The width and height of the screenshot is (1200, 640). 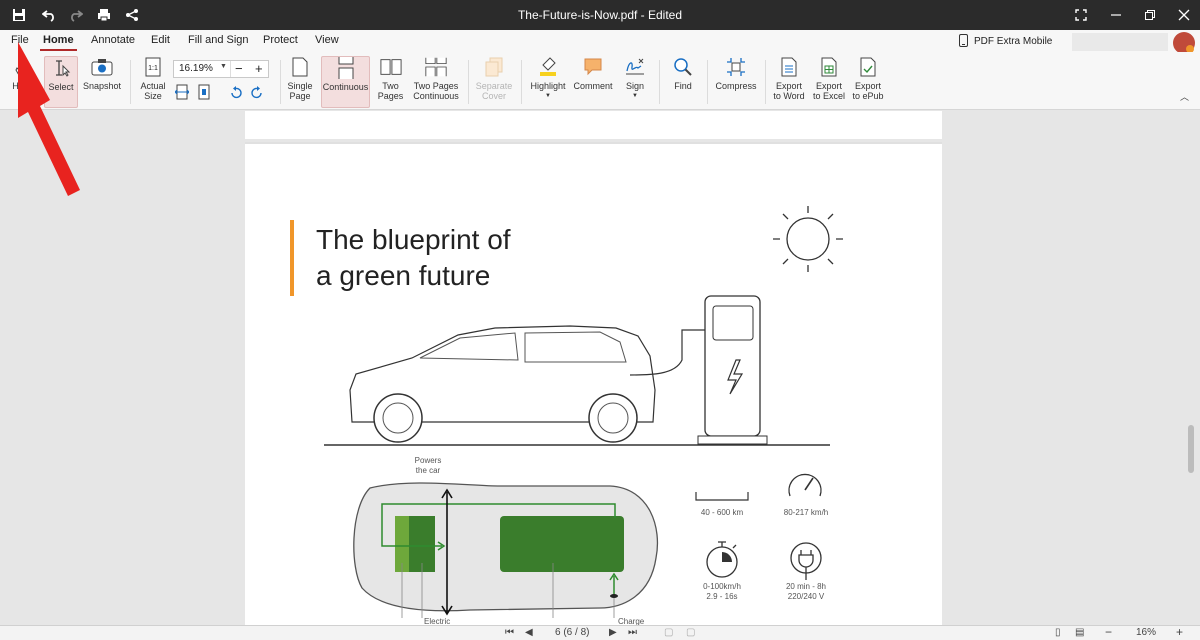 I want to click on plug-icon, so click(x=806, y=561).